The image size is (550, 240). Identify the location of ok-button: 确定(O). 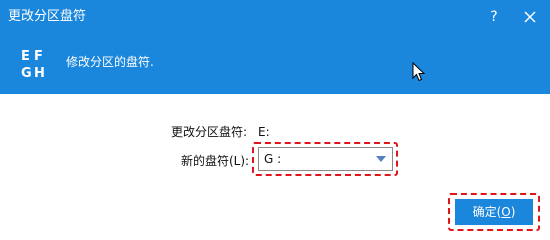
(494, 212).